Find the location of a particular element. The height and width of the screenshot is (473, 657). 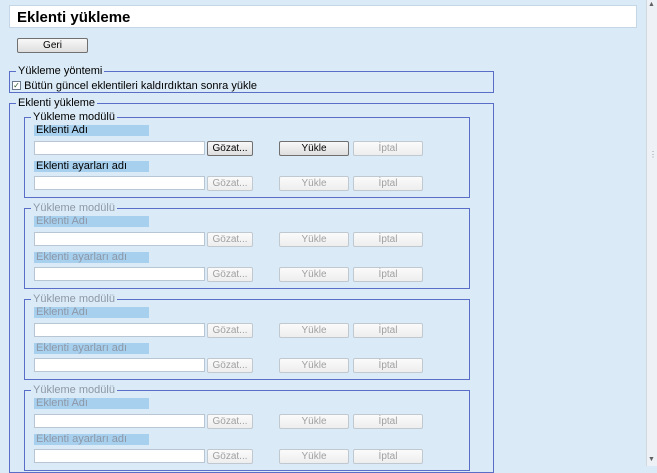

chevron-down-icon: ▼ is located at coordinates (651, 459).